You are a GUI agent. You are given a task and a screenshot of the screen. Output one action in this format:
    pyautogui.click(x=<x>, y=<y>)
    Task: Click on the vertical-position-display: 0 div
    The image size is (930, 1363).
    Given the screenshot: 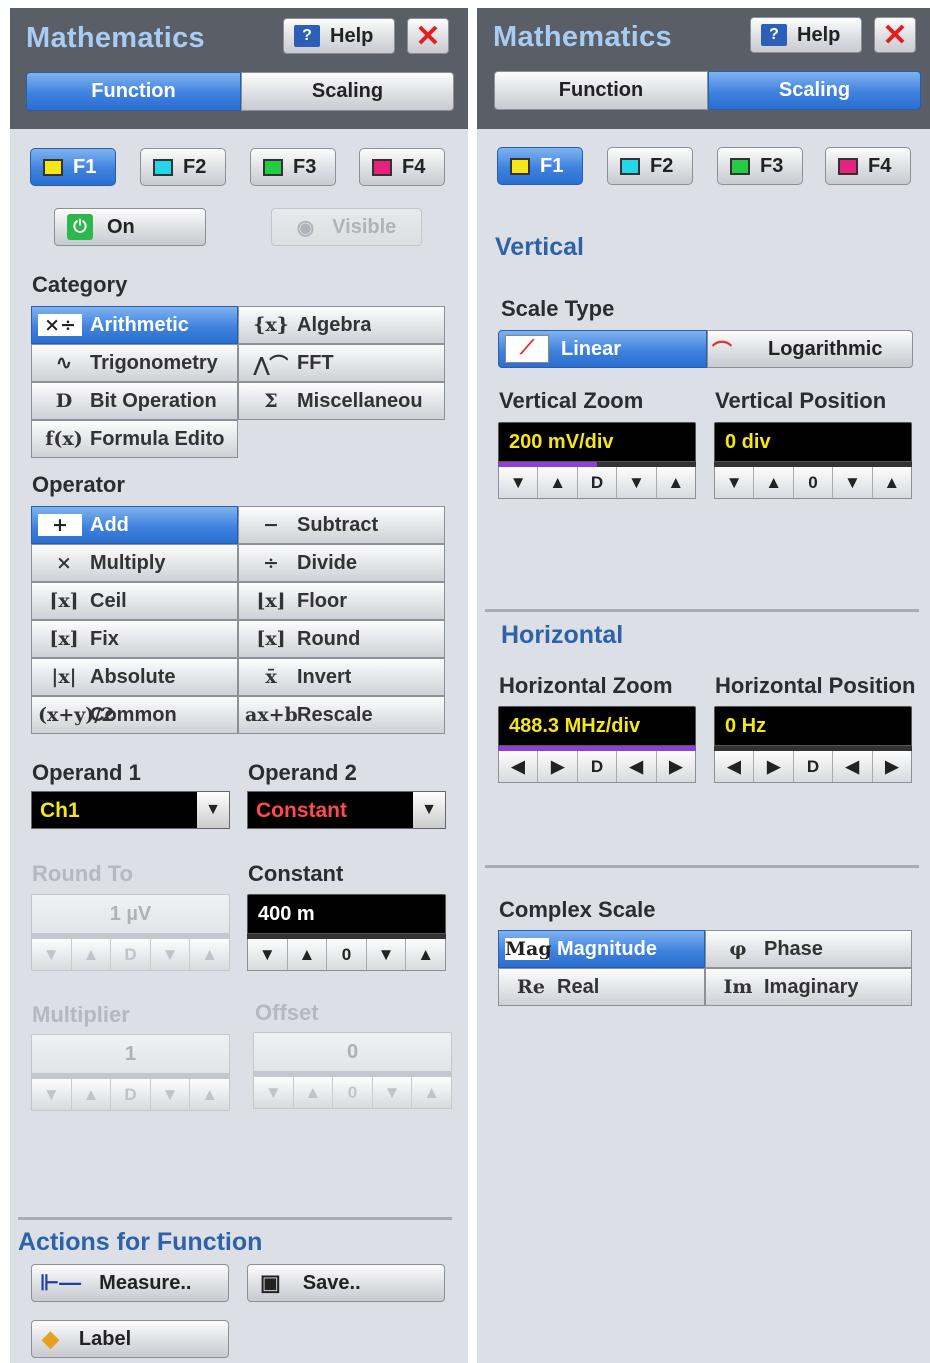 What is the action you would take?
    pyautogui.click(x=813, y=442)
    